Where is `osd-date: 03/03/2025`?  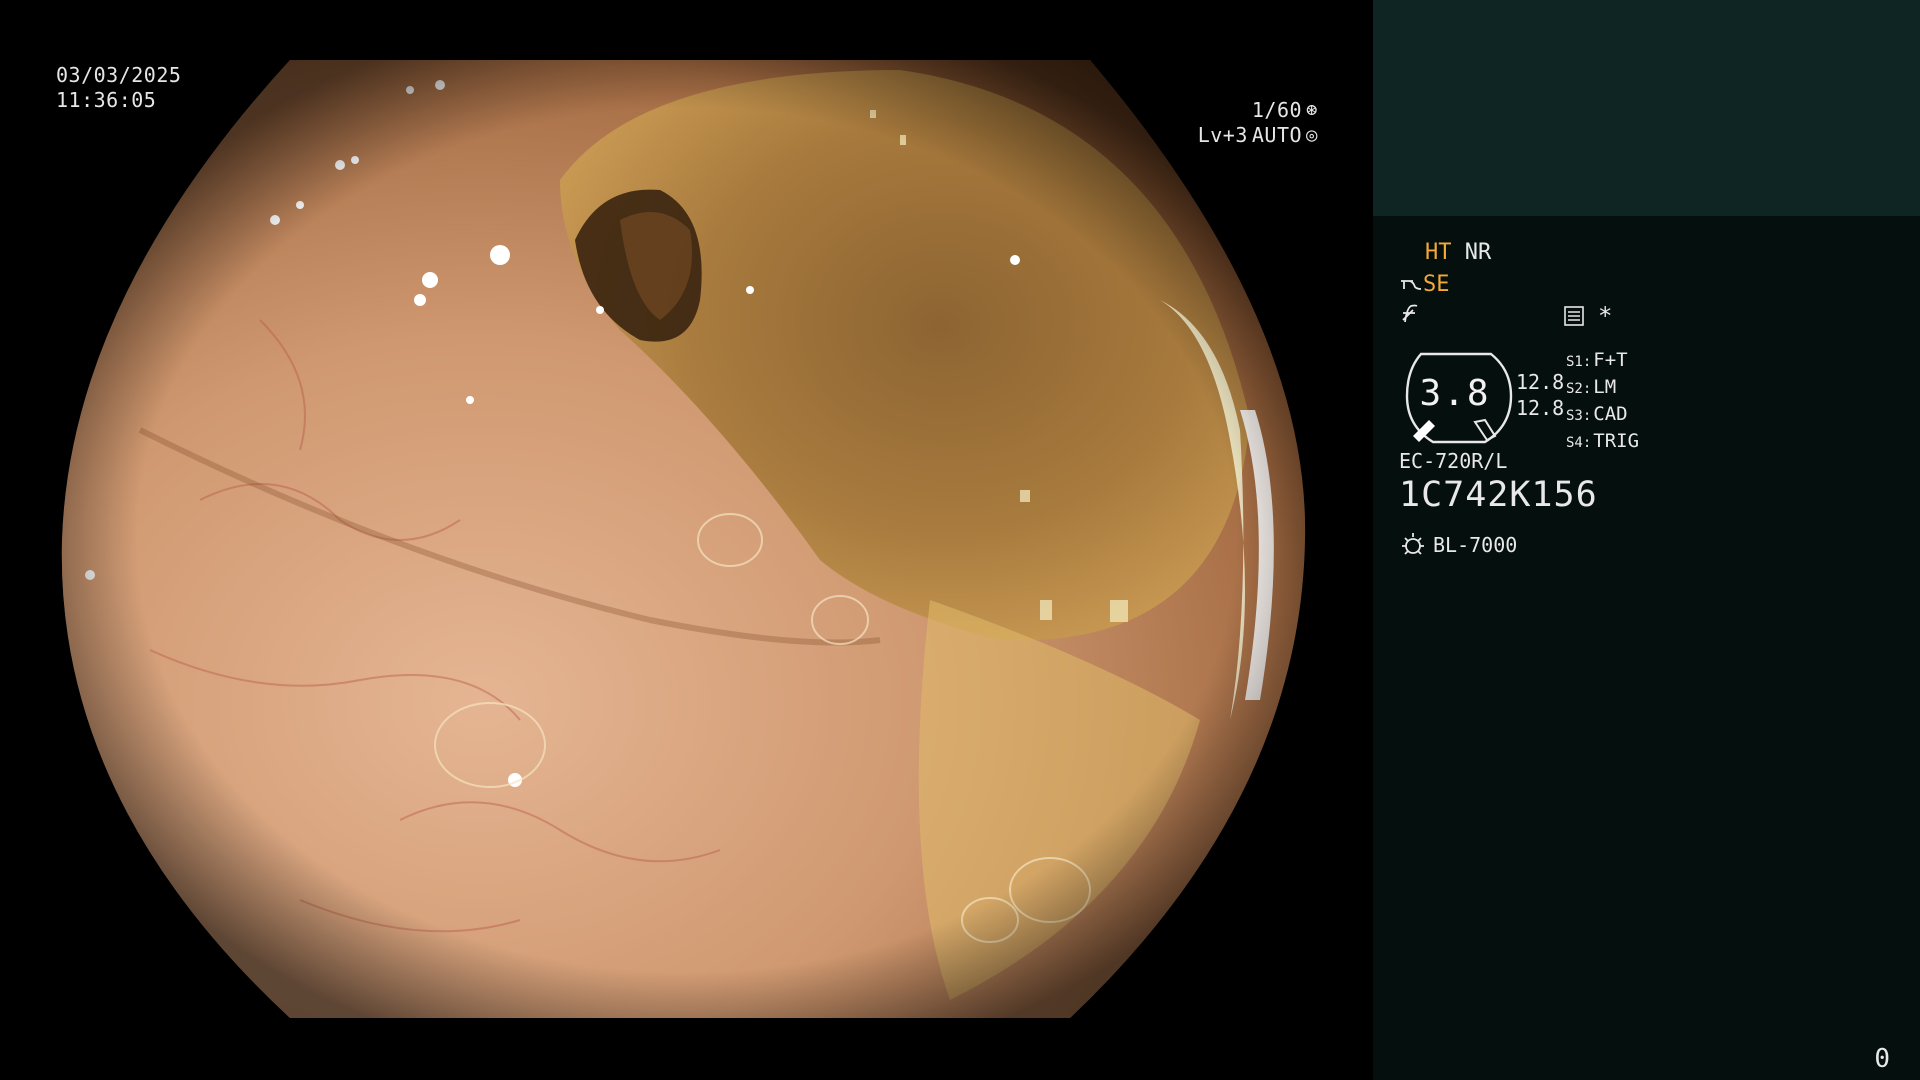 osd-date: 03/03/2025 is located at coordinates (119, 75).